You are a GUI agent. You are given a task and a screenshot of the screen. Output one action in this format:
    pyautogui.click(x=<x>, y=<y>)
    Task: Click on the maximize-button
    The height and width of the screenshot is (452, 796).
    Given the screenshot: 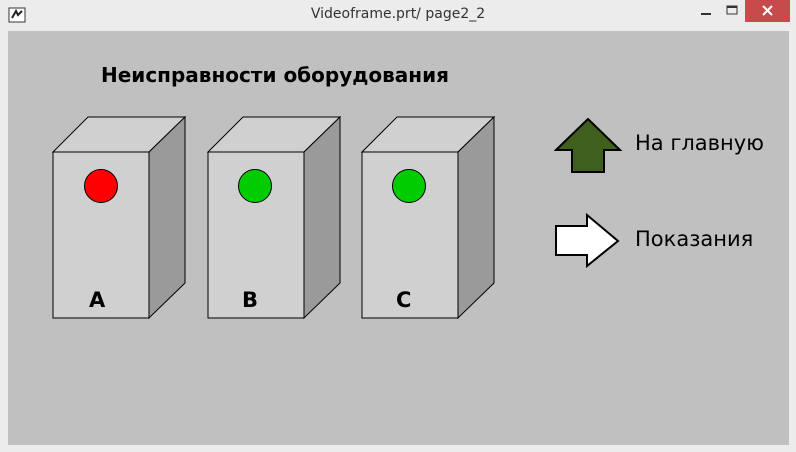 What is the action you would take?
    pyautogui.click(x=732, y=11)
    